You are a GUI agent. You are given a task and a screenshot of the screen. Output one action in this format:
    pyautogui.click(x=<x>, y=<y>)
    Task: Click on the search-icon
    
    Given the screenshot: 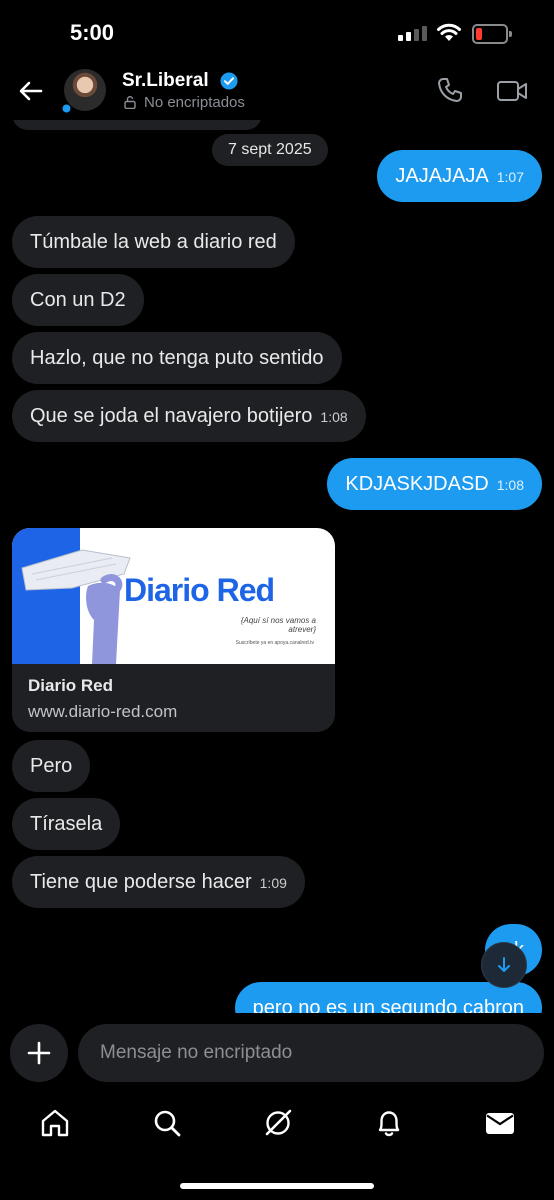 What is the action you would take?
    pyautogui.click(x=167, y=1123)
    